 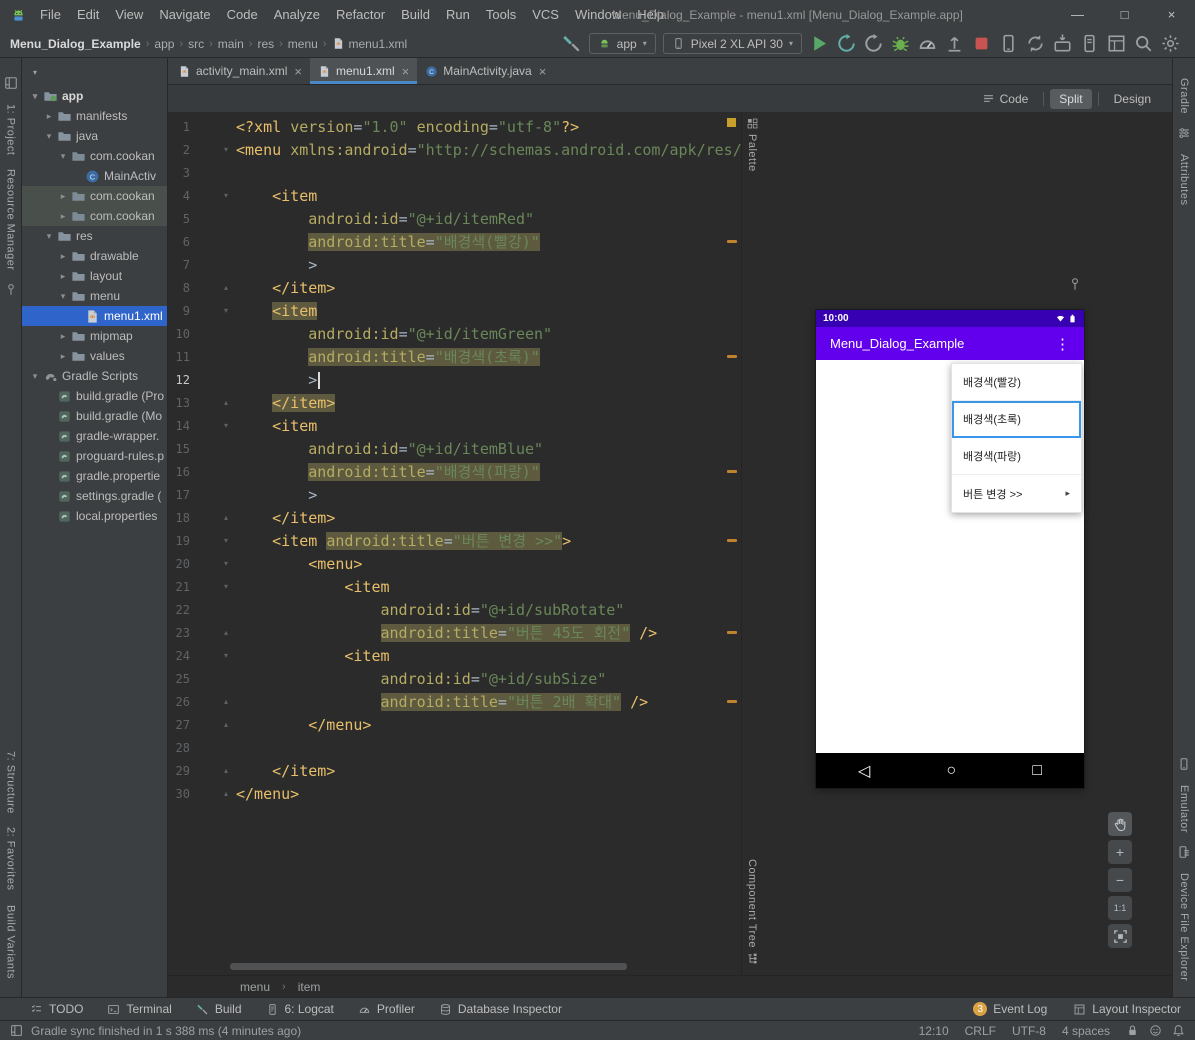 What do you see at coordinates (94, 416) in the screenshot?
I see `tree-item-build-gradle-mo: build.gradle (Mo` at bounding box center [94, 416].